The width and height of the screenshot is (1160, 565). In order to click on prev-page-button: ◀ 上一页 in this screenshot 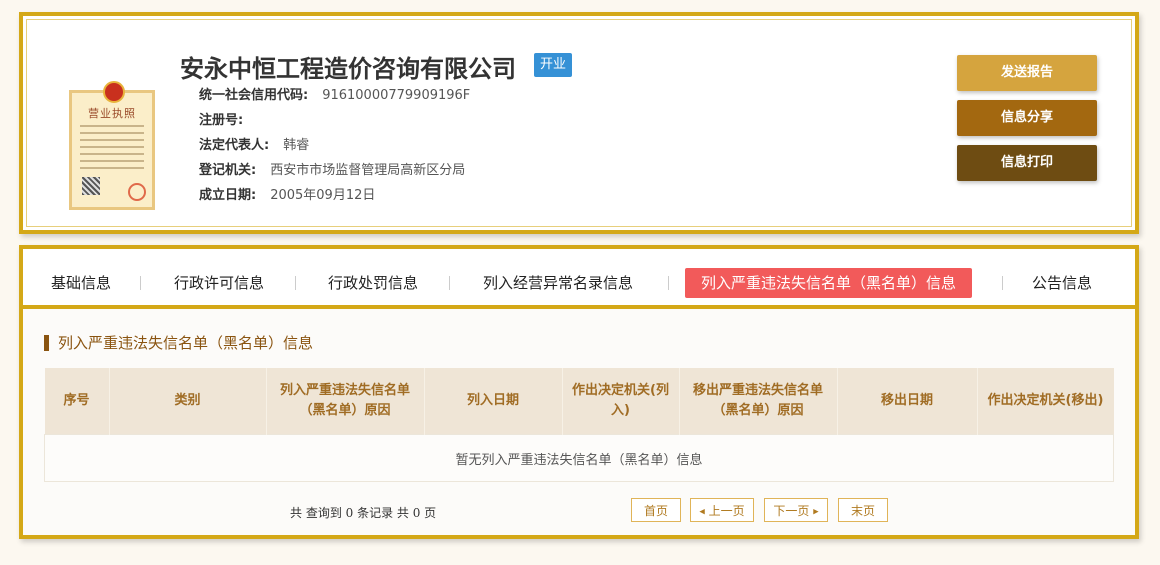, I will do `click(722, 510)`.